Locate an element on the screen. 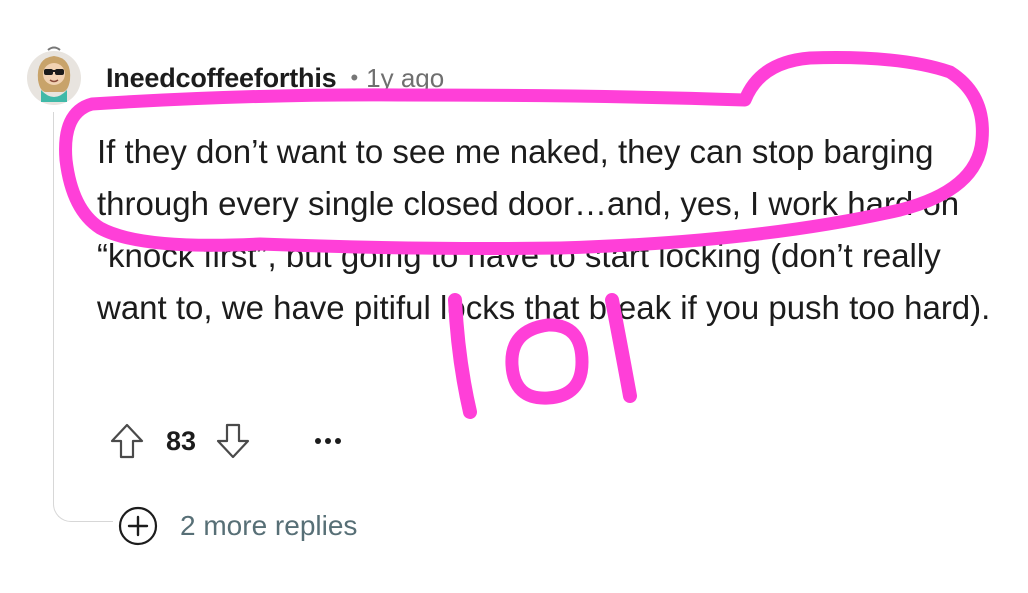 The image size is (1028, 593). avatar-image is located at coordinates (54, 75).